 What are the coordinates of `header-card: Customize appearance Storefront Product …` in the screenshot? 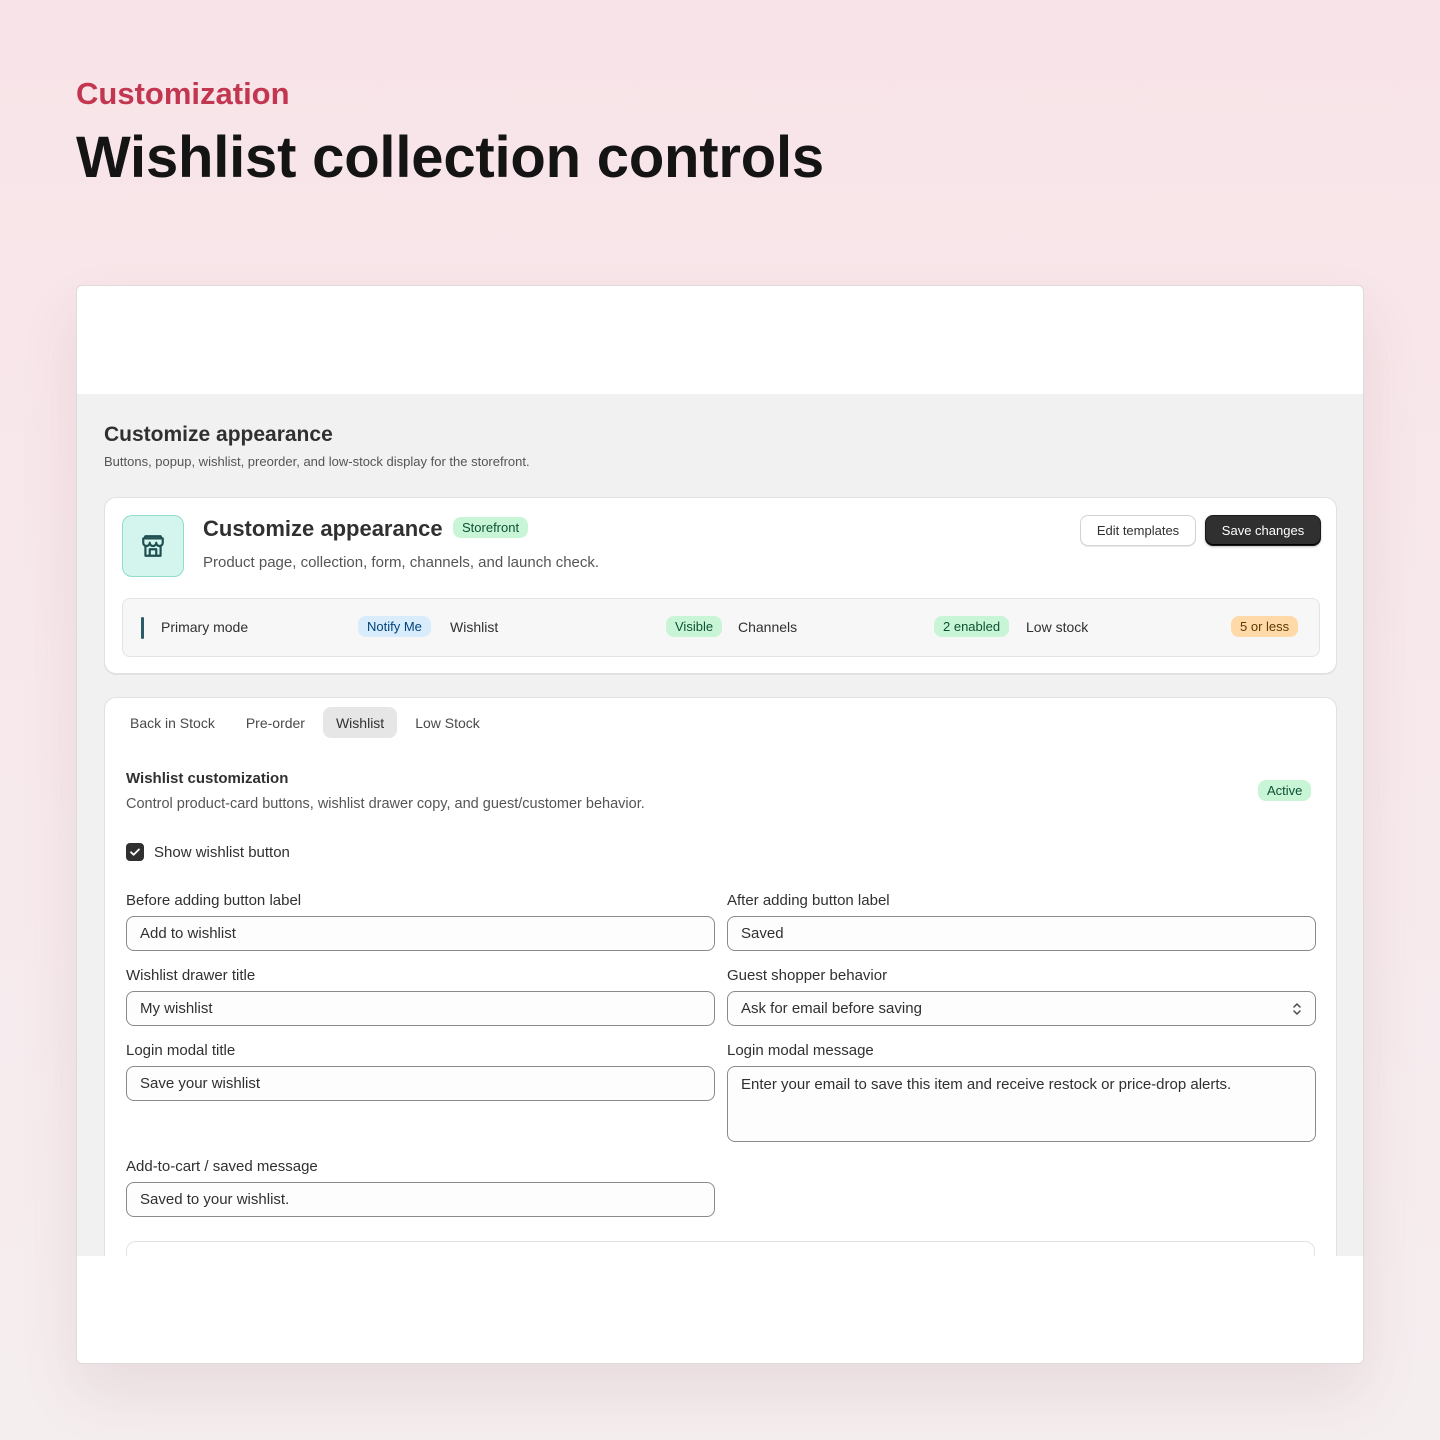 It's located at (720, 585).